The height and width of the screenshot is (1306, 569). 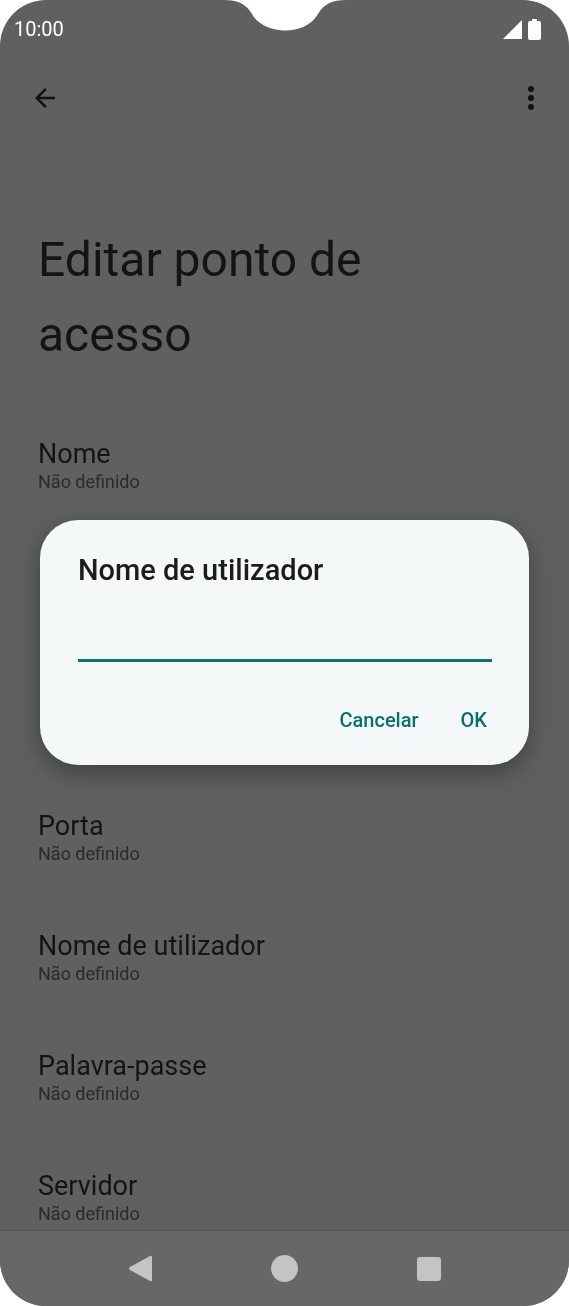 What do you see at coordinates (512, 29) in the screenshot?
I see `signal-icon` at bounding box center [512, 29].